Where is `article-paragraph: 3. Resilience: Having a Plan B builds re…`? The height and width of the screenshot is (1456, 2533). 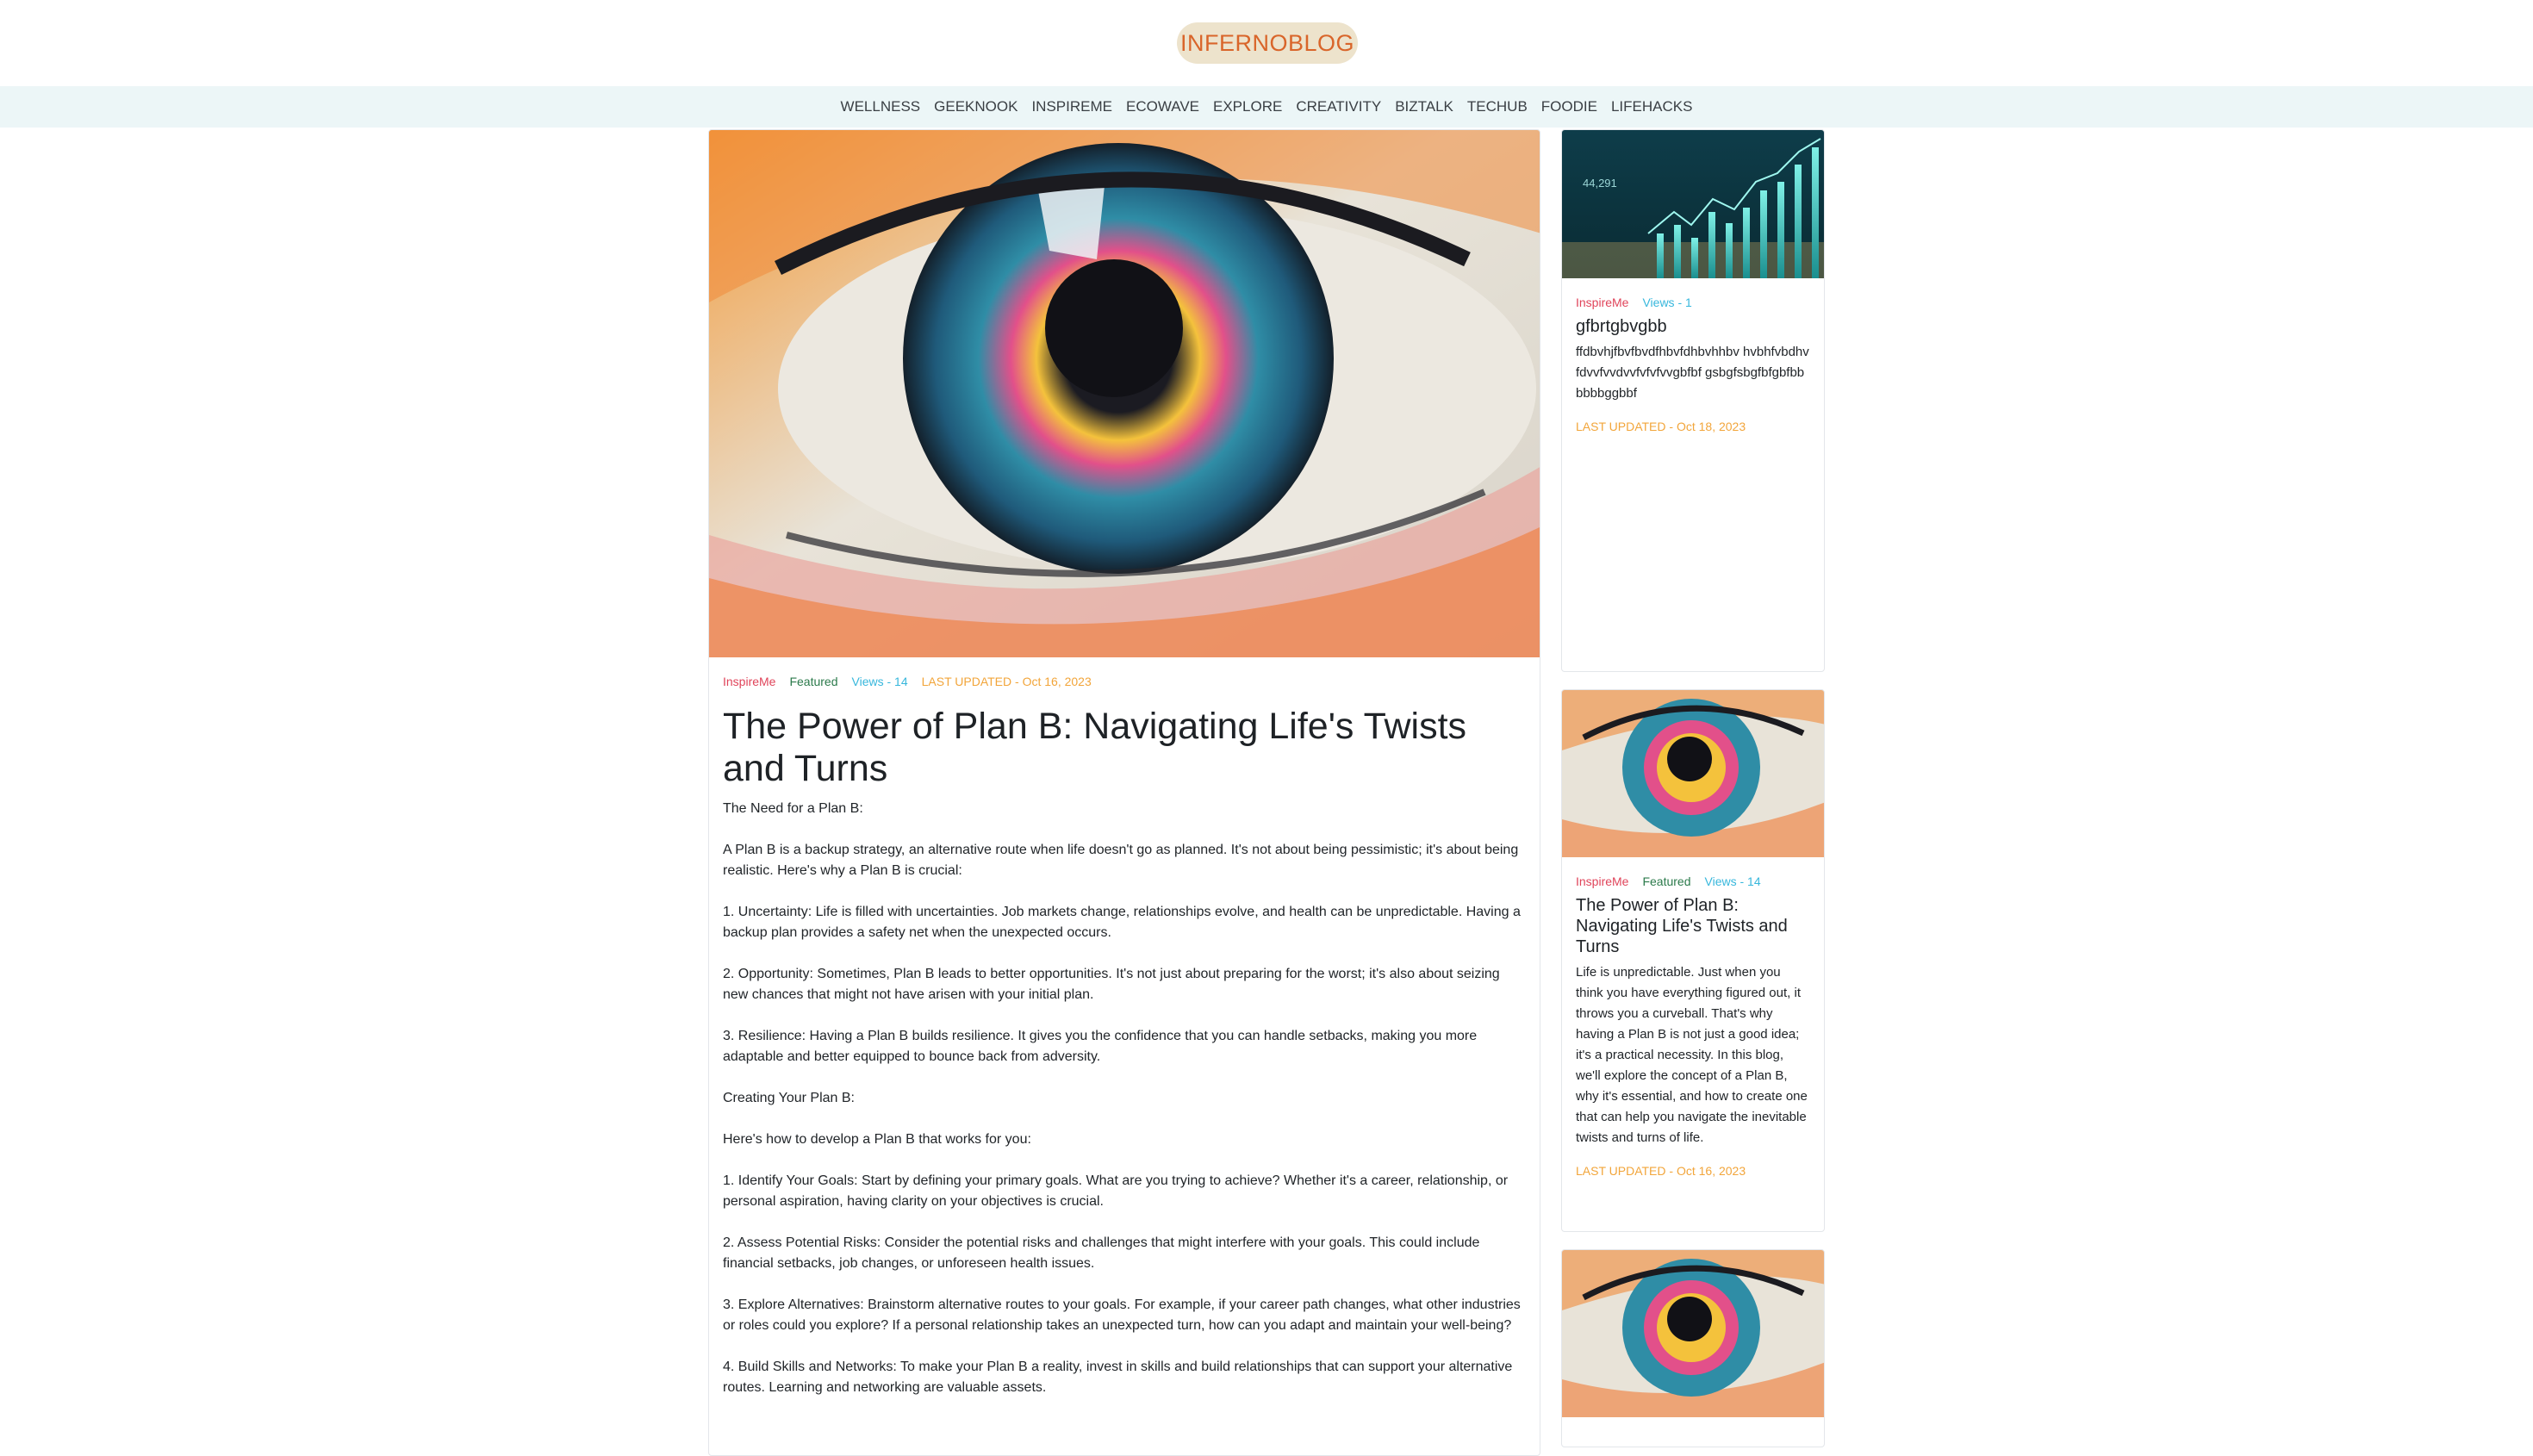
article-paragraph: 3. Resilience: Having a Plan B builds re… is located at coordinates (1100, 1046).